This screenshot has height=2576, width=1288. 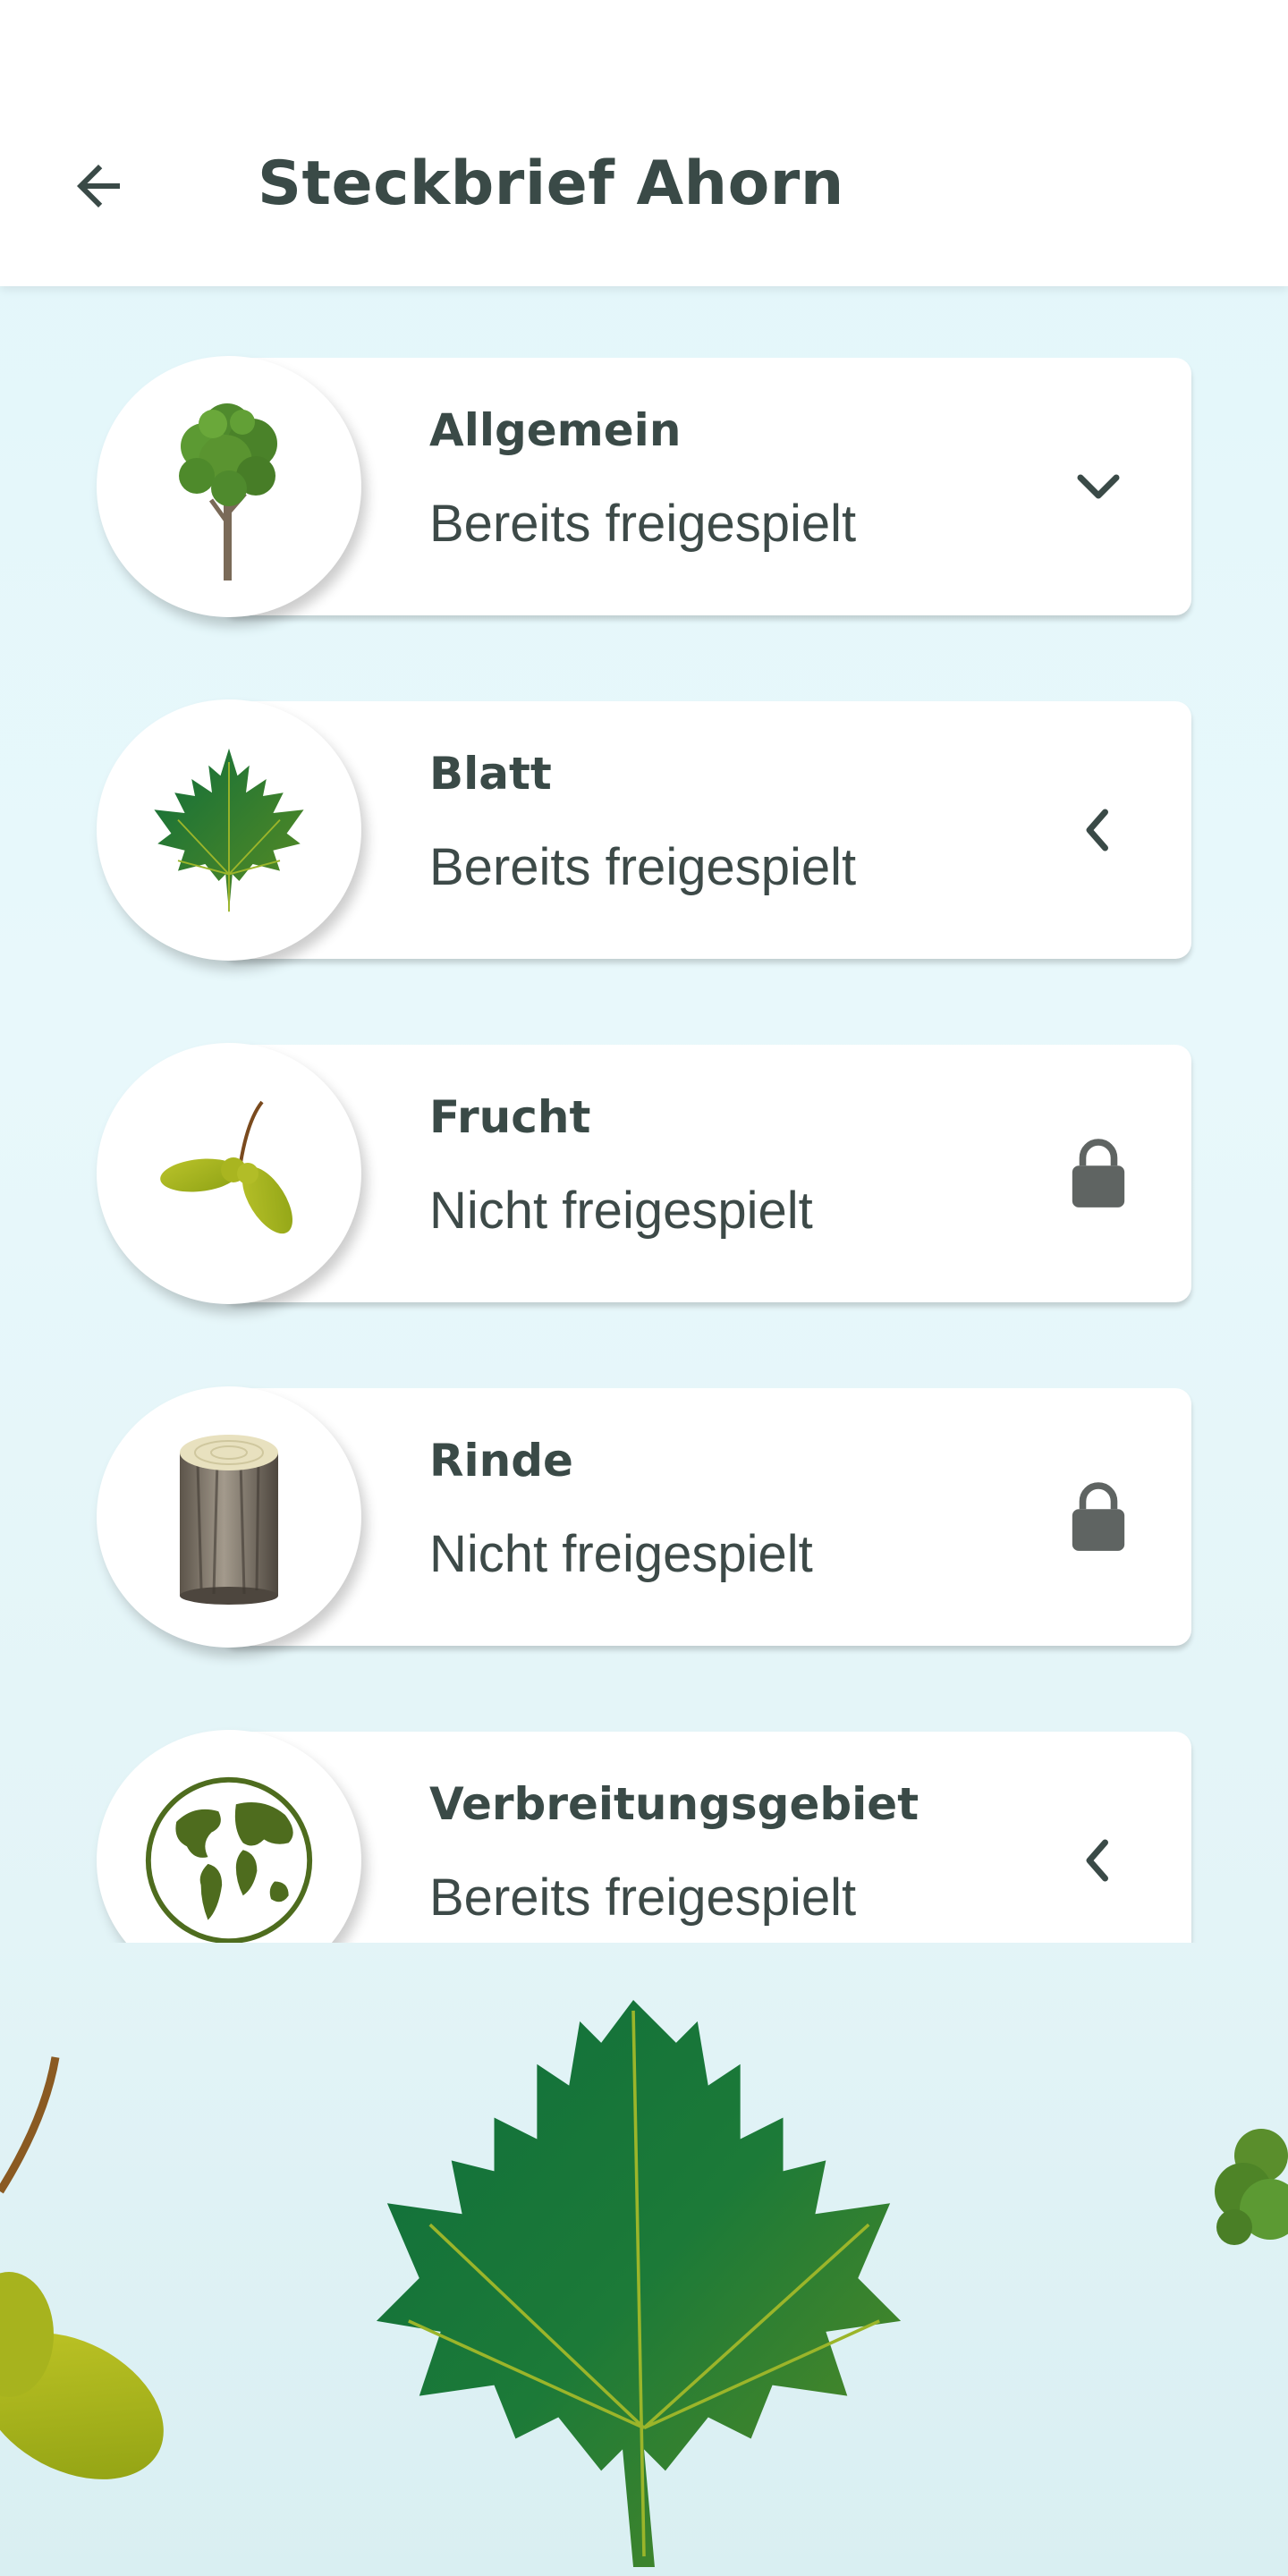 I want to click on card-allgemein: Allgemein Bereits freigespielt, so click(x=644, y=486).